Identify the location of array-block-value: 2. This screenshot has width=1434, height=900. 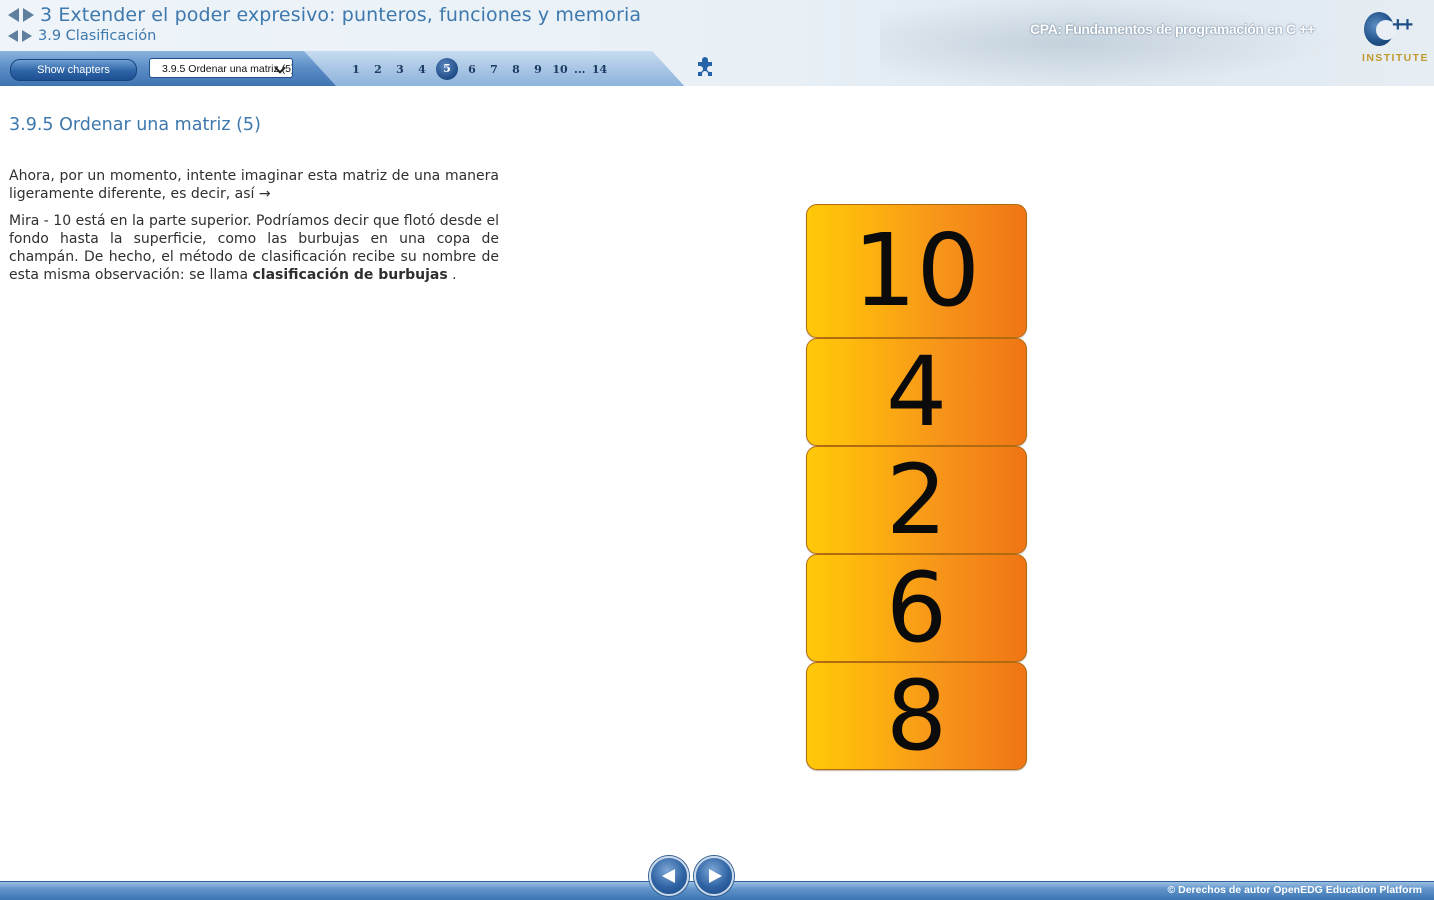
(916, 500).